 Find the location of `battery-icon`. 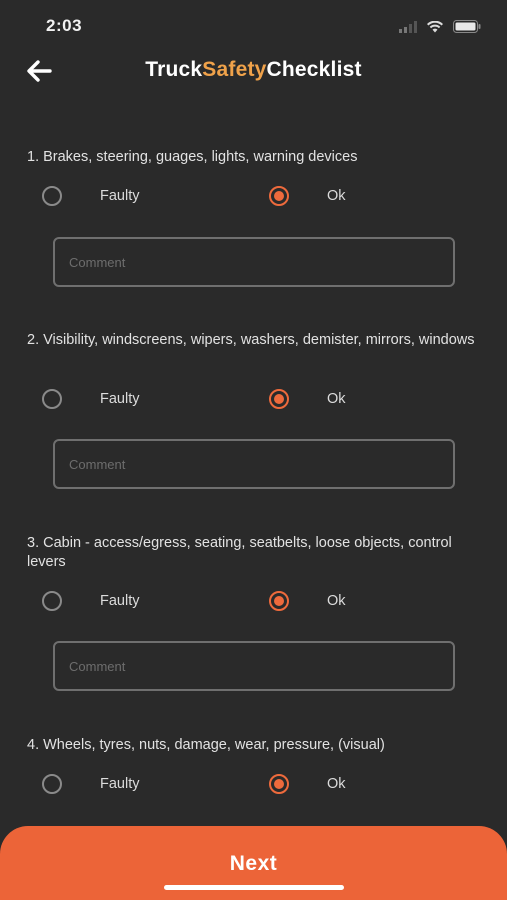

battery-icon is located at coordinates (467, 26).